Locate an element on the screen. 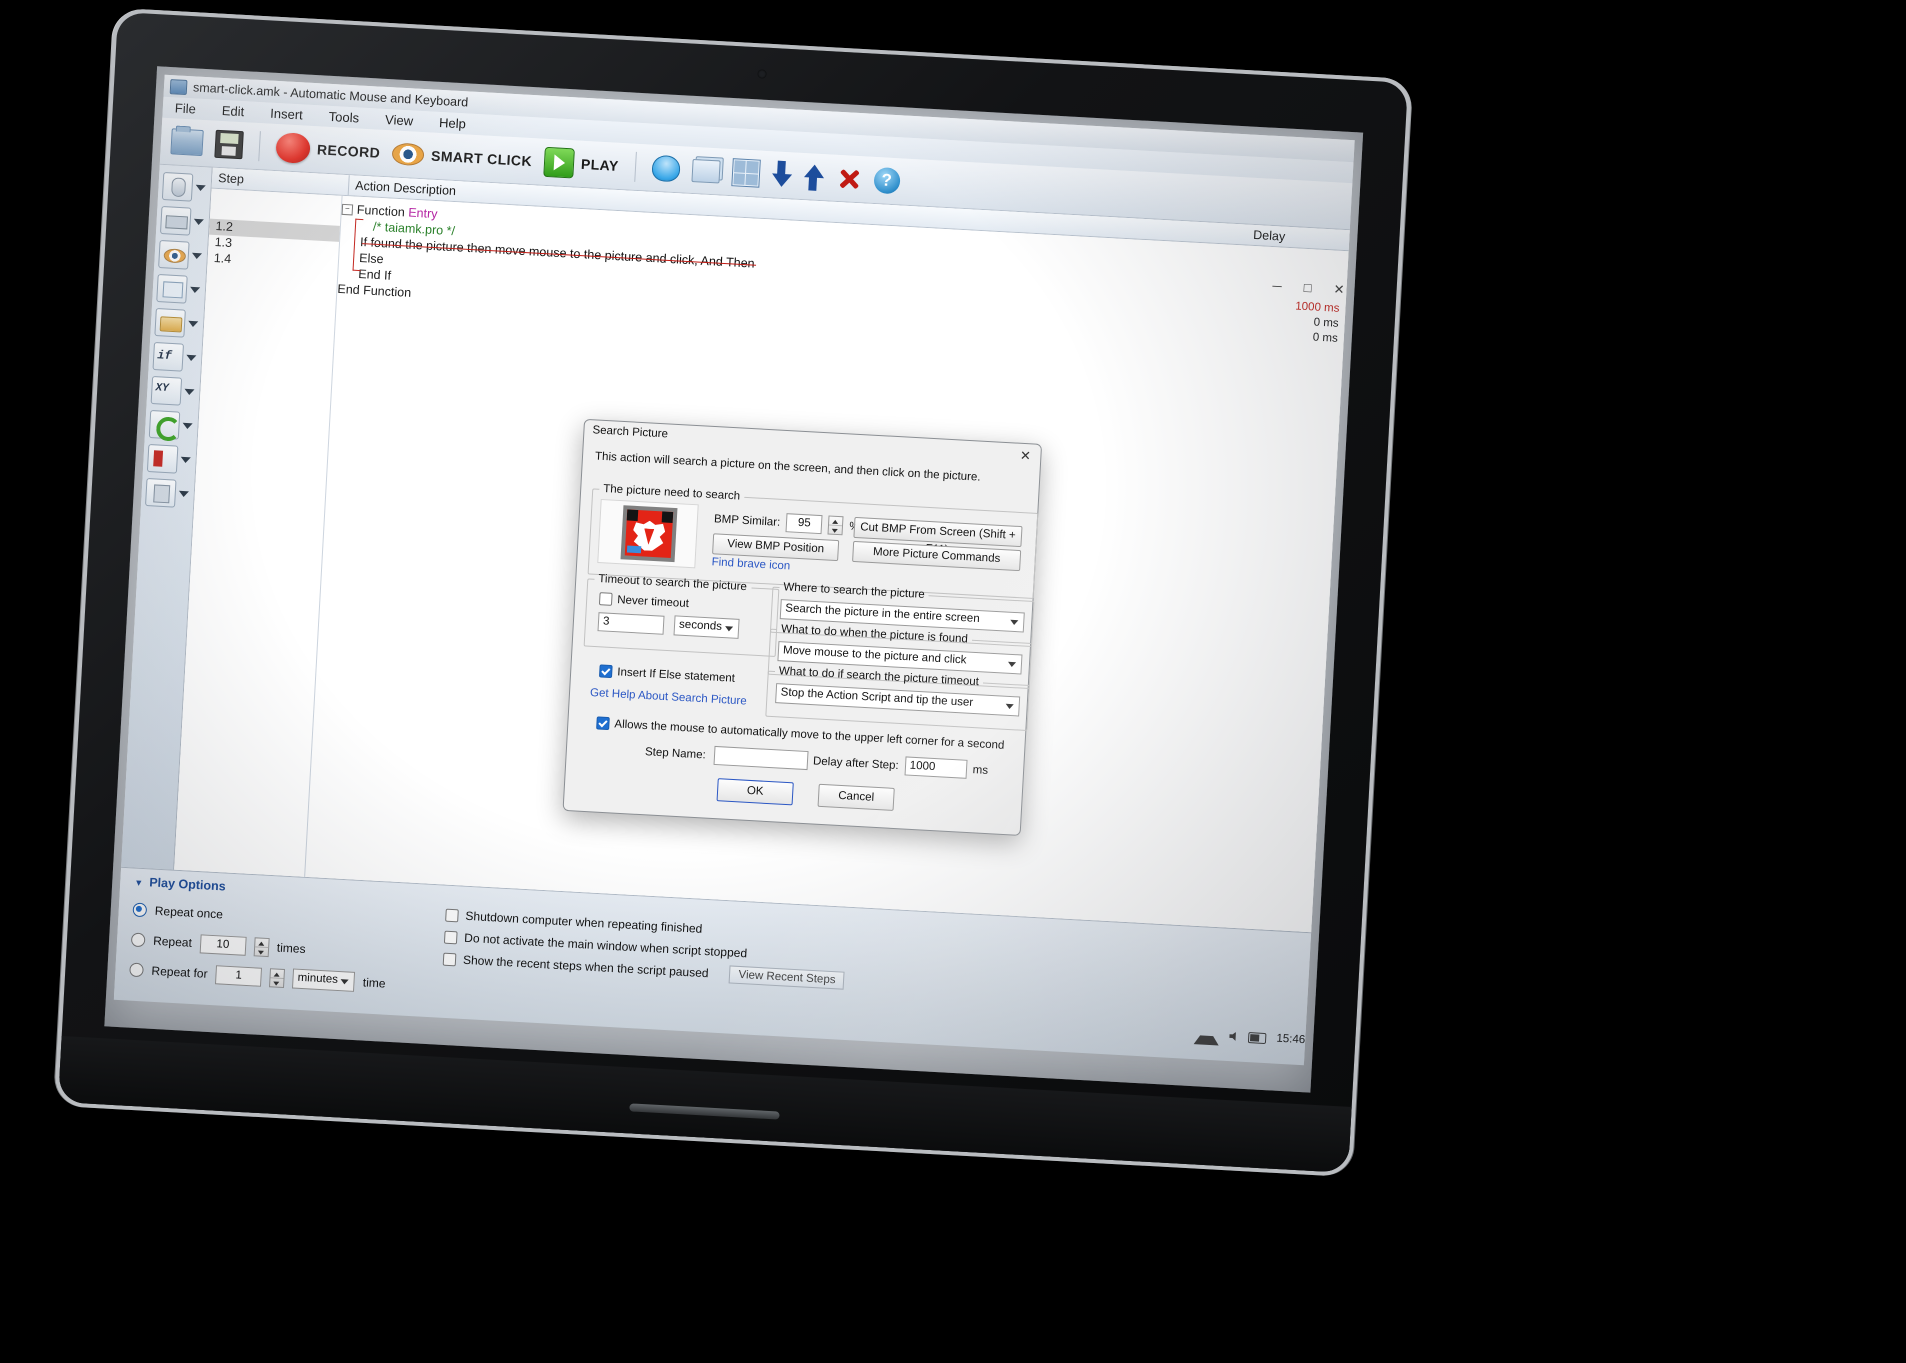  menu-item-file: File is located at coordinates (186, 108).